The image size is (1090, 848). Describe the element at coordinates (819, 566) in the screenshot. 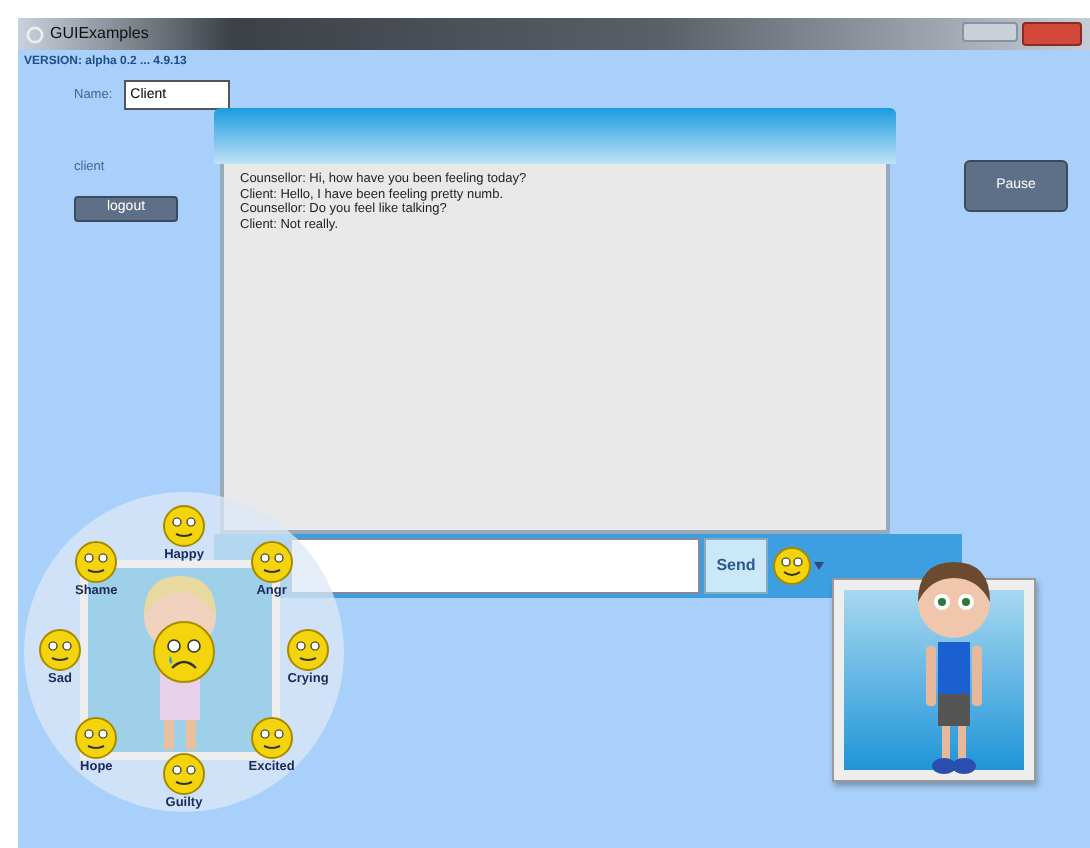

I see `caret-icon` at that location.